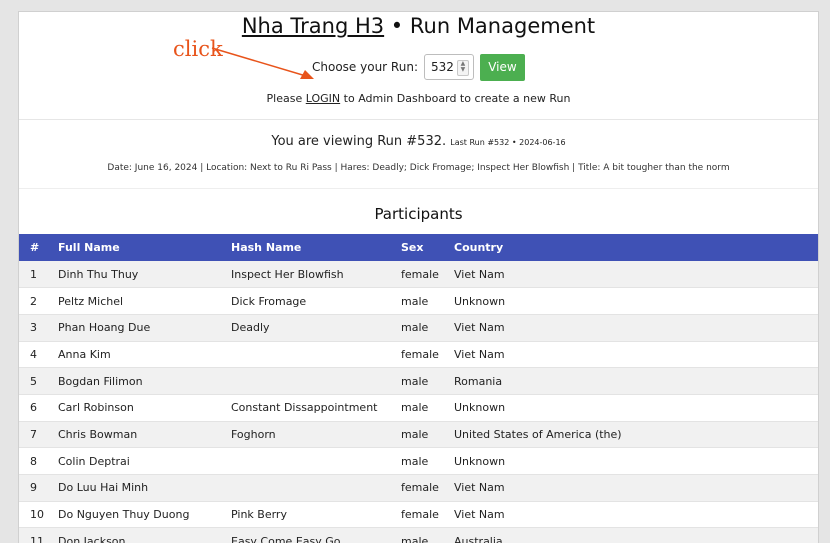  What do you see at coordinates (84, 354) in the screenshot?
I see `cell-full-name: Anna Kim` at bounding box center [84, 354].